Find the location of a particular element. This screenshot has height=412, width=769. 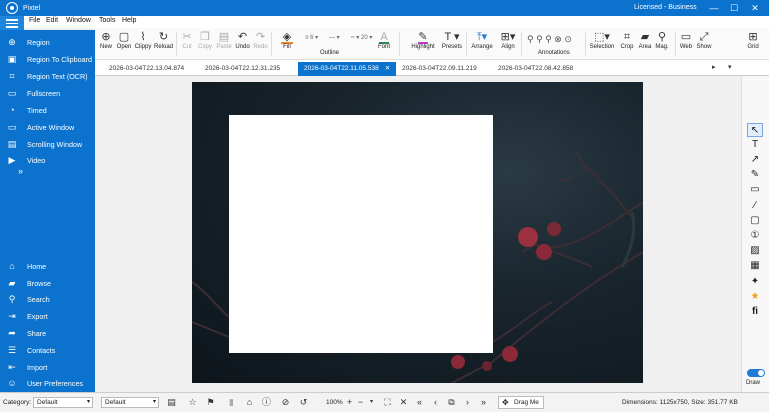

open-button: ▢ Open is located at coordinates (124, 40).